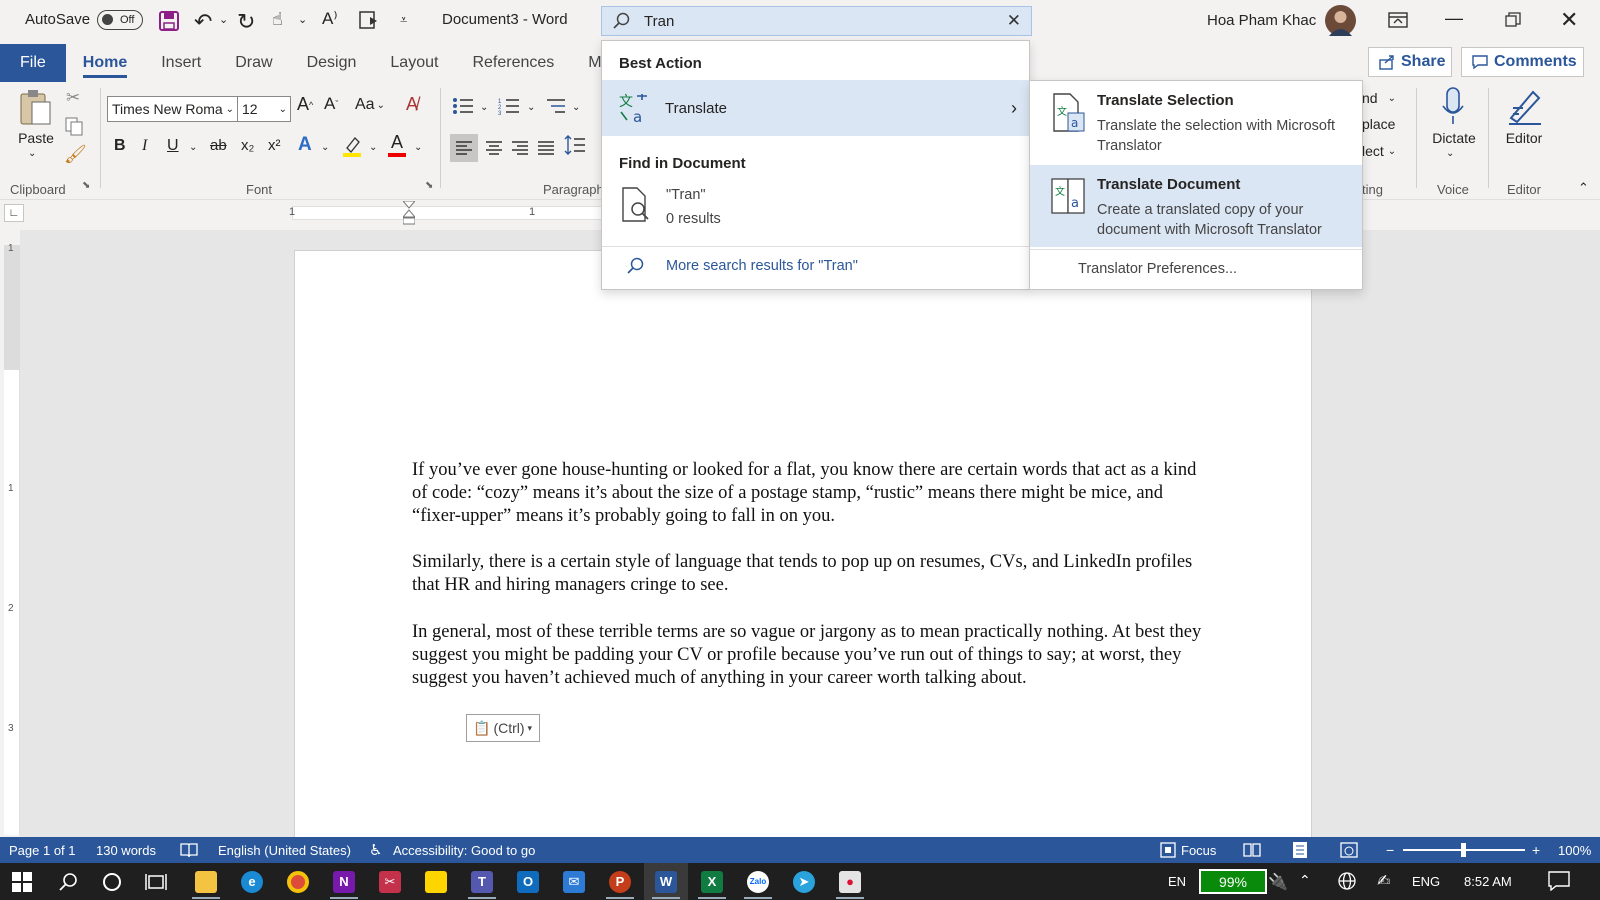 The height and width of the screenshot is (900, 1600). I want to click on file-explorer-icon, so click(206, 881).